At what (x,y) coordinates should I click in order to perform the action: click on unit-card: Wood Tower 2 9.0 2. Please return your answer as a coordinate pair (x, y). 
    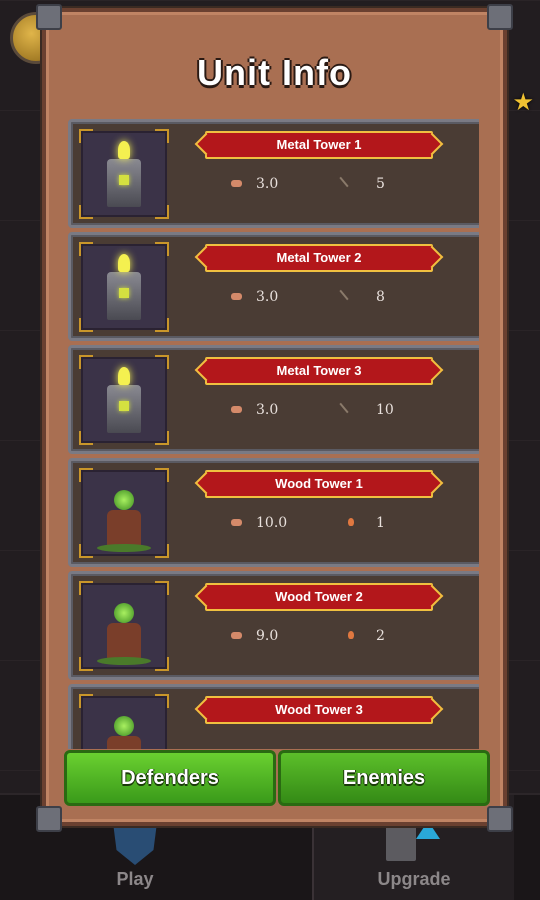
    Looking at the image, I should click on (273, 625).